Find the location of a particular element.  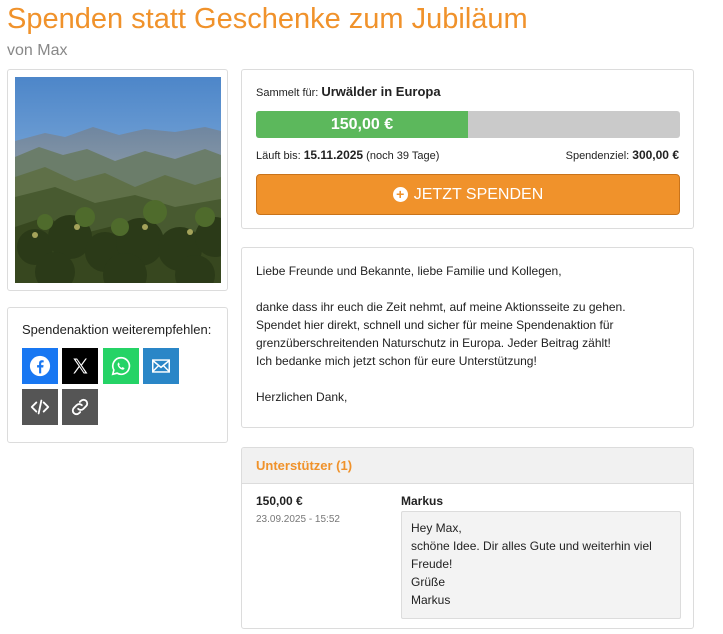

campaign-photo-card is located at coordinates (117, 180).